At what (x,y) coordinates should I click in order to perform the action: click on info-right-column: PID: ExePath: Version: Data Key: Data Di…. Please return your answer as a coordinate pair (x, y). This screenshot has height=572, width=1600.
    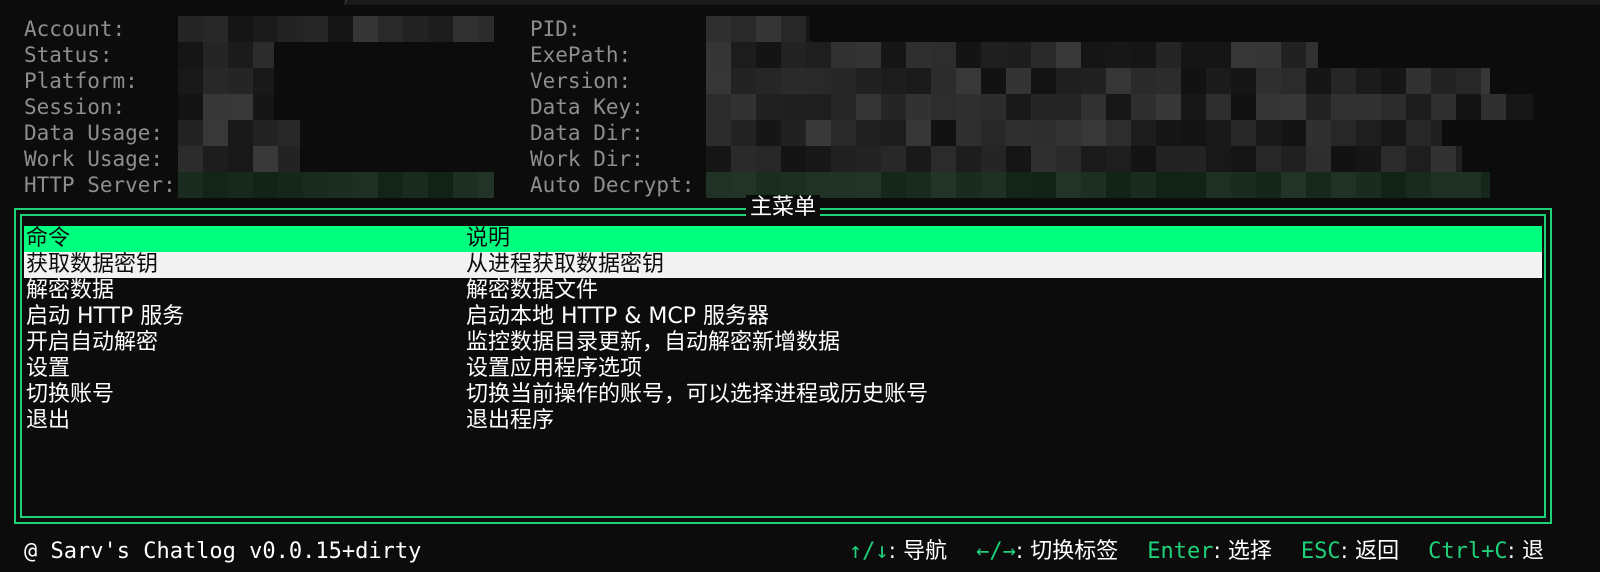
    Looking at the image, I should click on (612, 107).